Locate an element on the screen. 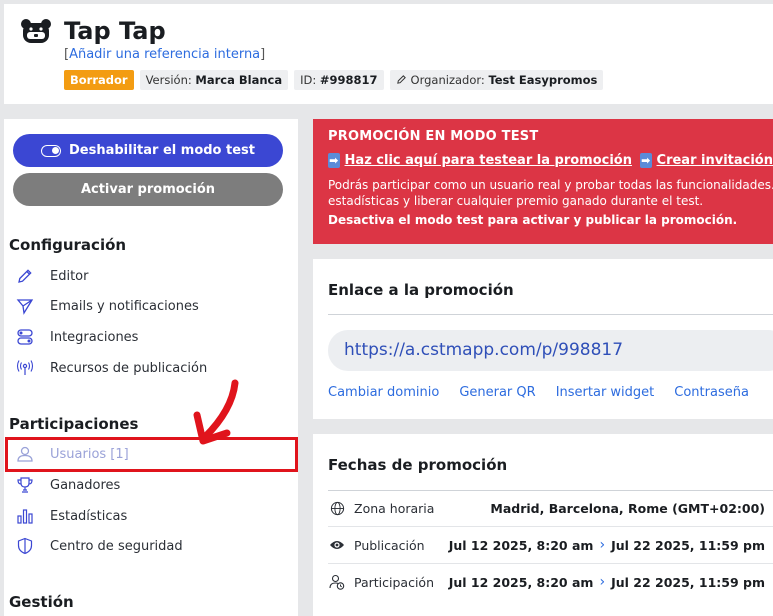  publication-label: Publicación is located at coordinates (389, 545).